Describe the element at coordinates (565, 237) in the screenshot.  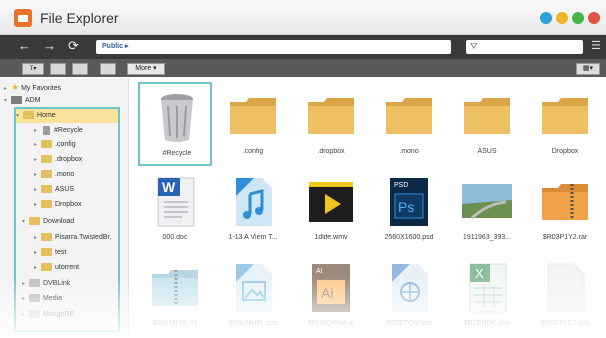
I see `file-name: $R03P1Y2.rar` at that location.